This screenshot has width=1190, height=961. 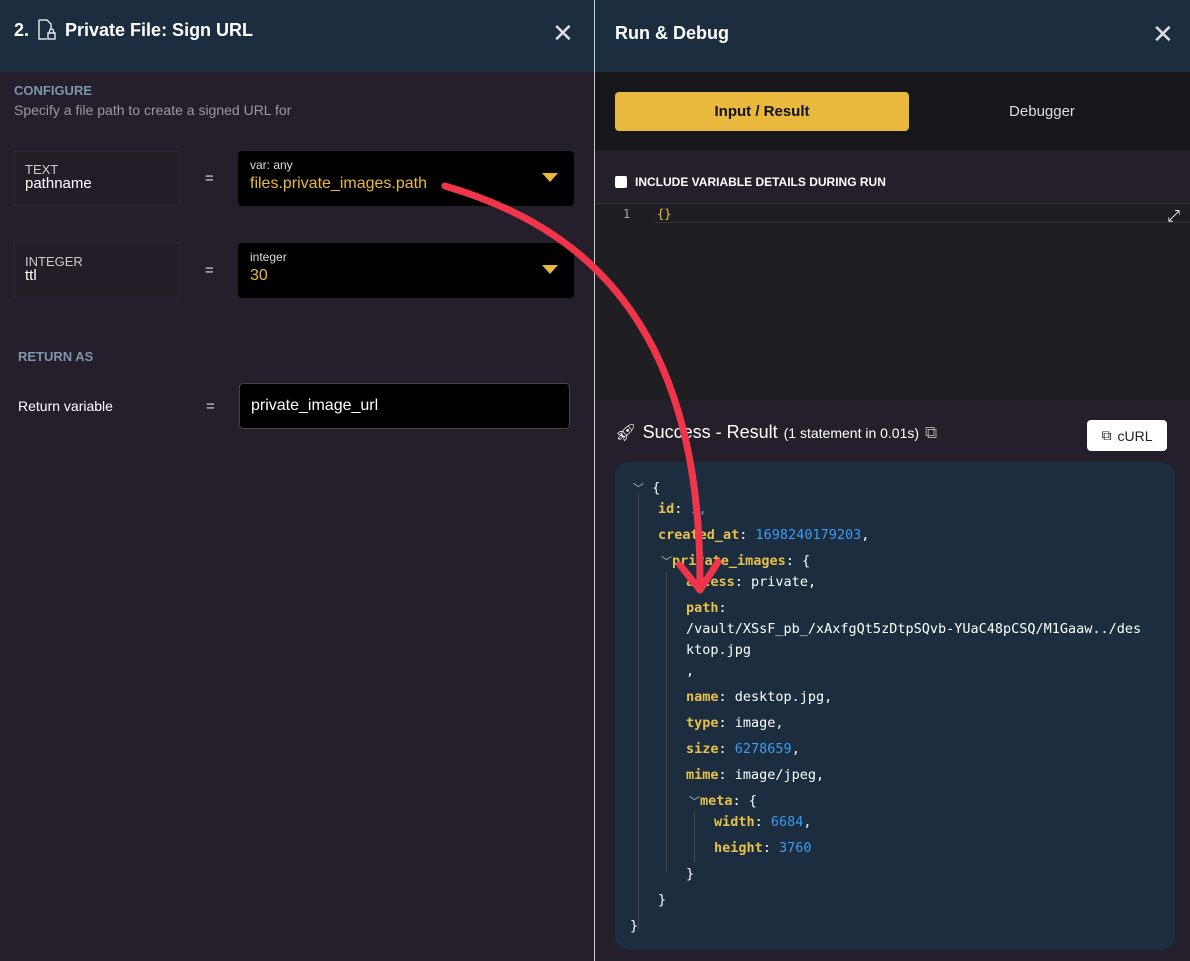 I want to click on annotation-arrow, so click(x=581, y=388).